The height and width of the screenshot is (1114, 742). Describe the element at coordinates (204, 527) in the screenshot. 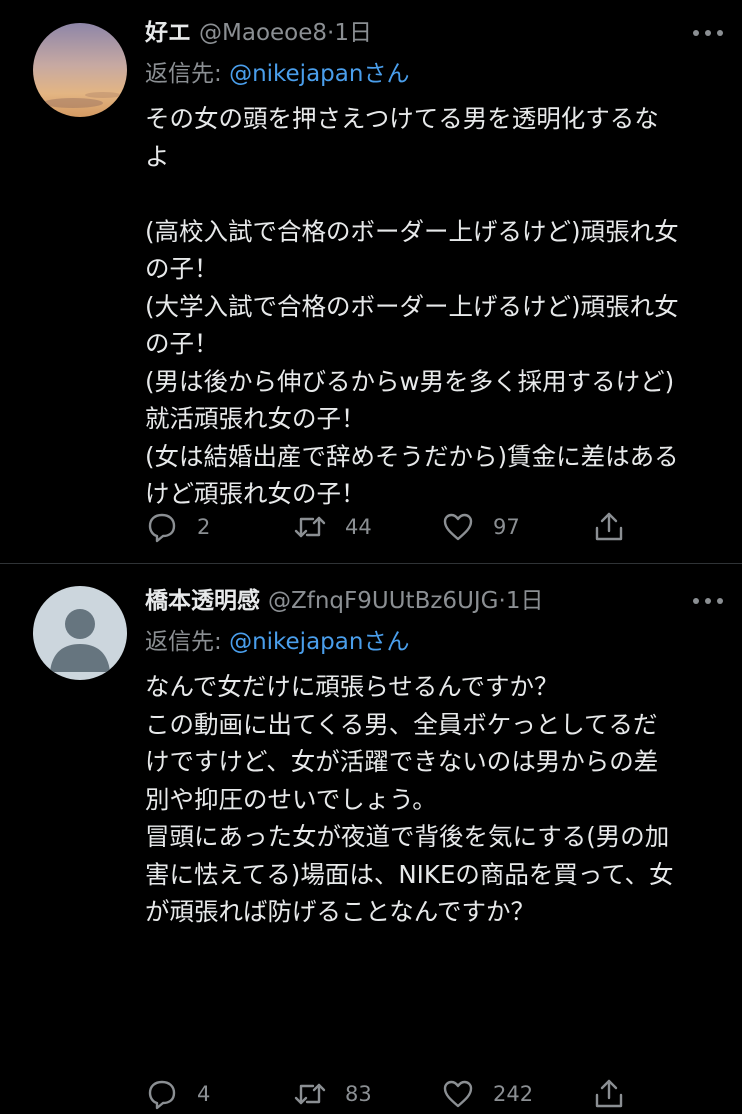

I see `reply-count: 2` at that location.